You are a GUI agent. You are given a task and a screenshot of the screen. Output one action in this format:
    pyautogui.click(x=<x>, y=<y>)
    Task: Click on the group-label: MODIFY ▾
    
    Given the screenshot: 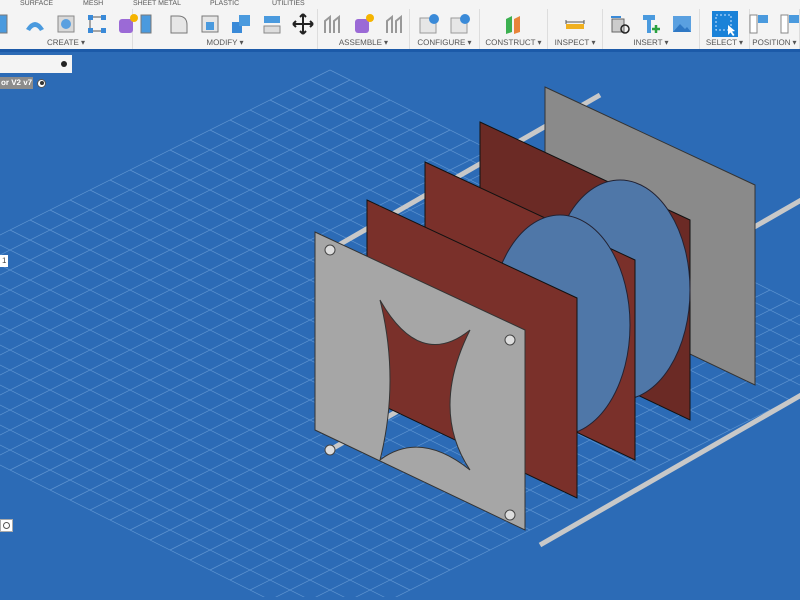 What is the action you would take?
    pyautogui.click(x=225, y=43)
    